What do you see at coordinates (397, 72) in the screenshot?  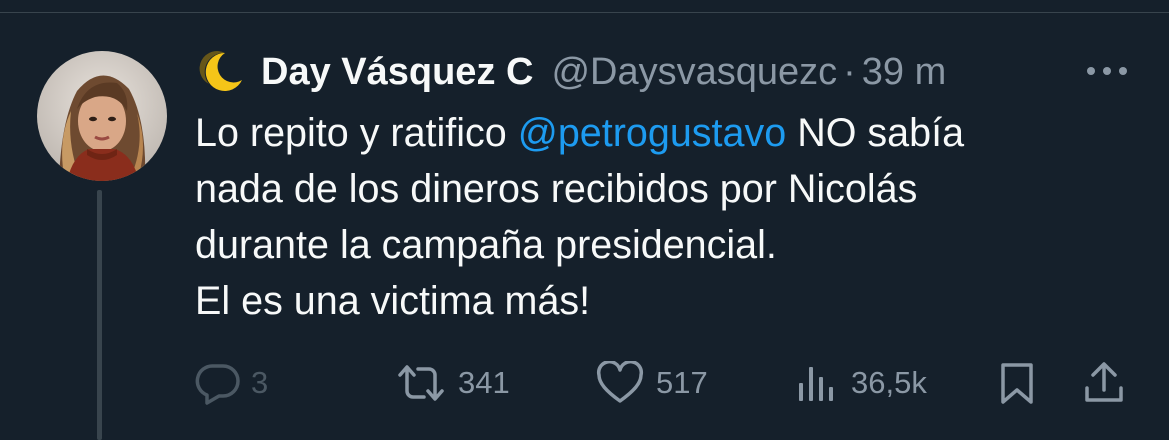 I see `author-display-name: Day Vásquez C` at bounding box center [397, 72].